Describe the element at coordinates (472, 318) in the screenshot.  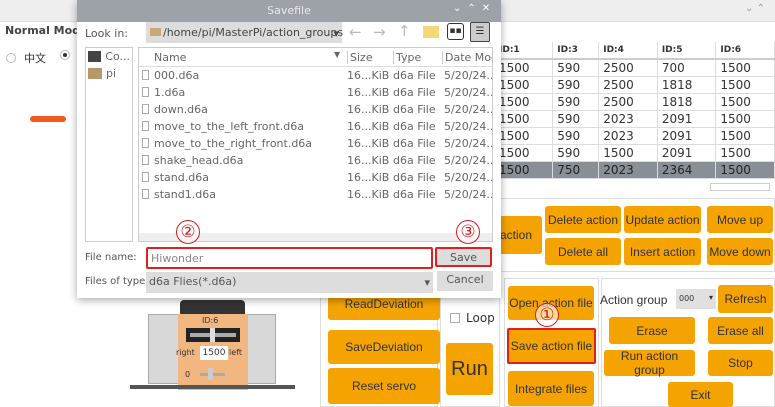
I see `loop-checkbox: Loop` at that location.